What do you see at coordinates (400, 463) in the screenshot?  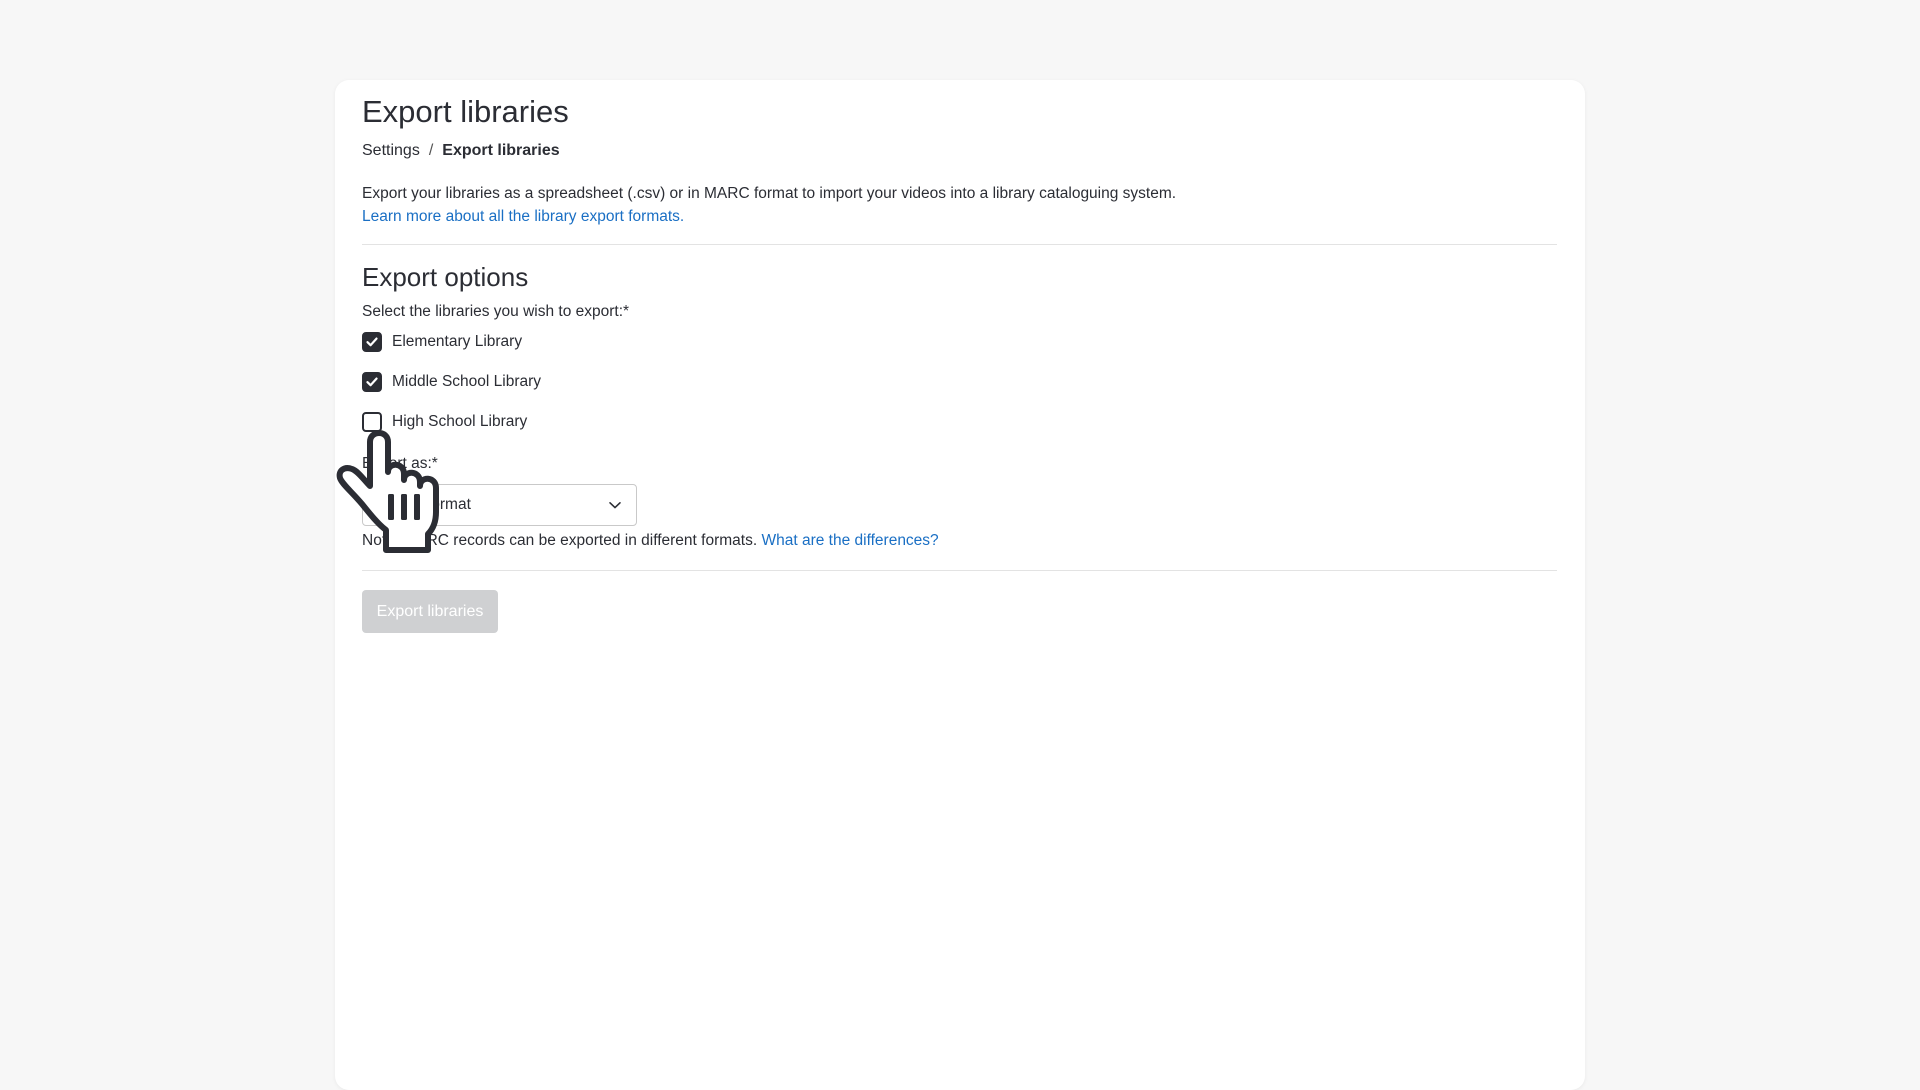 I see `export-as-field-label: Export as:*` at bounding box center [400, 463].